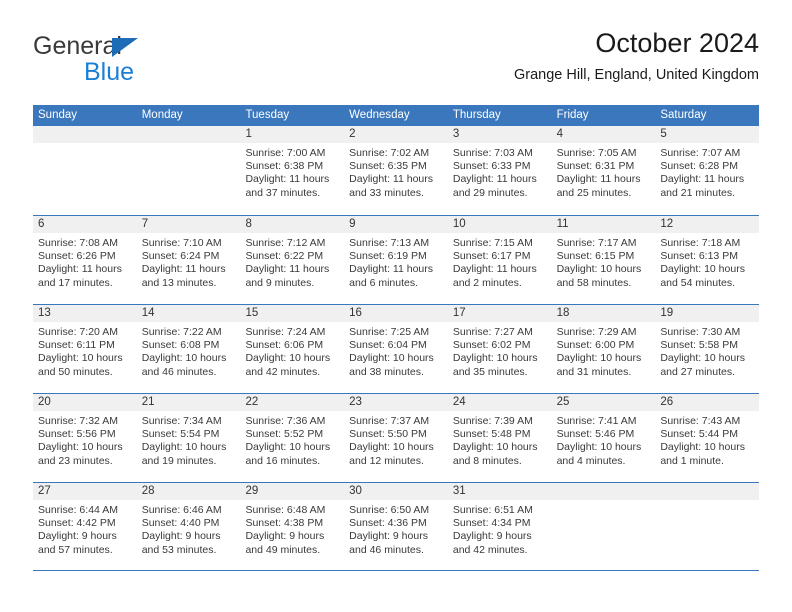 Image resolution: width=792 pixels, height=612 pixels. Describe the element at coordinates (78, 332) in the screenshot. I see `sunrise-text: Sunrise: 7:20 AM` at that location.